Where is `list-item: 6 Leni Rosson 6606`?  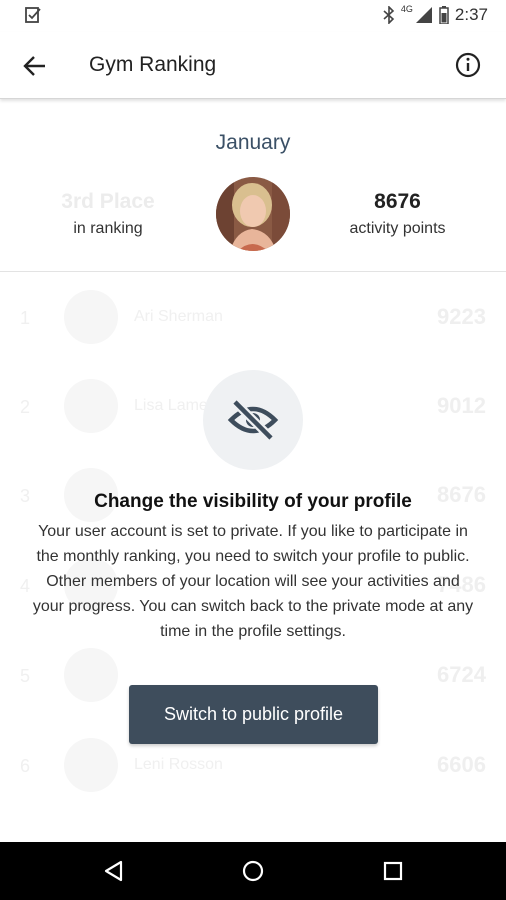 list-item: 6 Leni Rosson 6606 is located at coordinates (253, 766).